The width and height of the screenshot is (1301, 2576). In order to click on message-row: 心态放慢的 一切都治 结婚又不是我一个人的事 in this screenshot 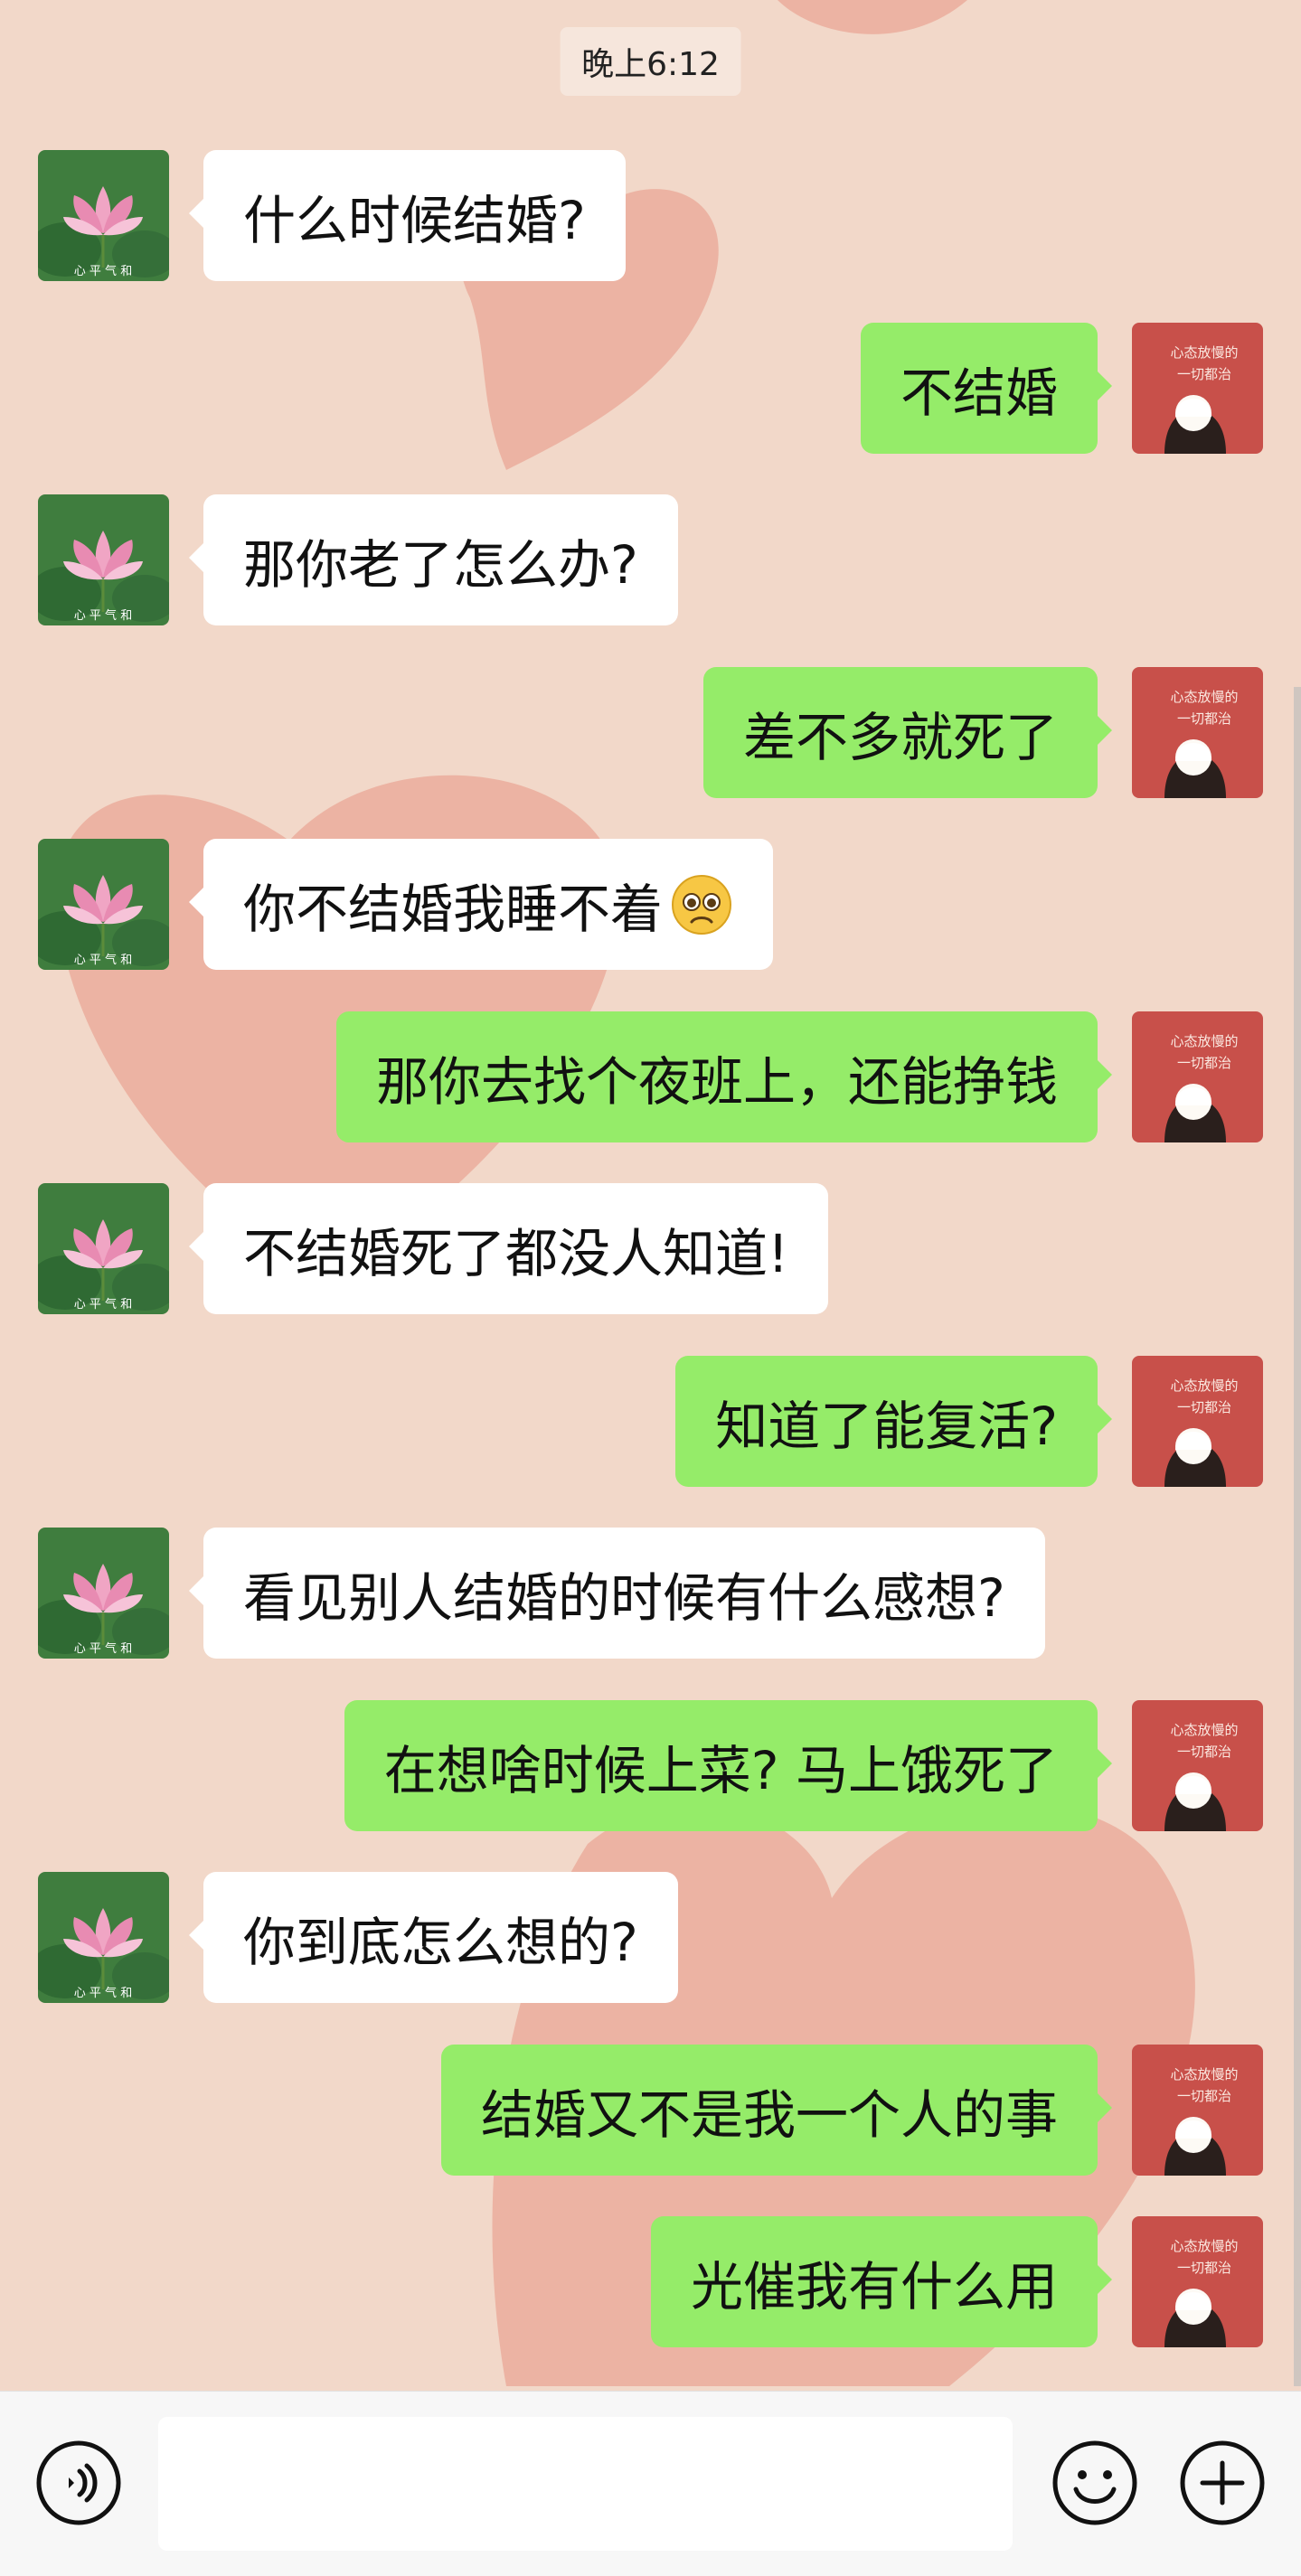, I will do `click(650, 2110)`.